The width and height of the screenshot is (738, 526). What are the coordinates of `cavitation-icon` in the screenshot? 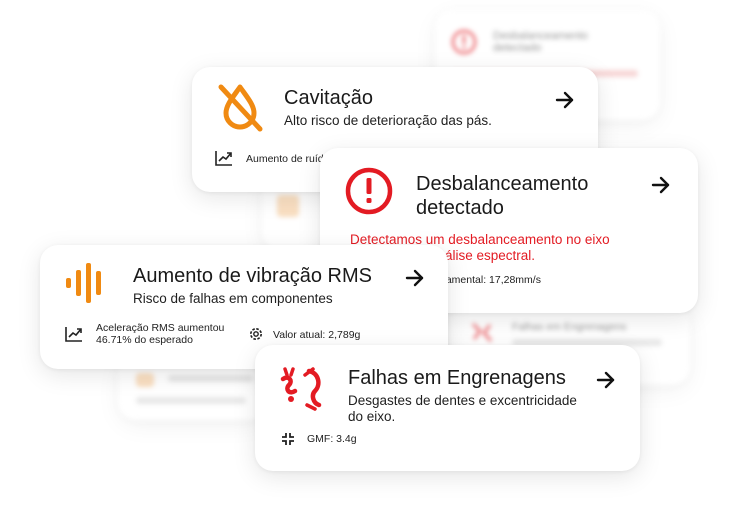 It's located at (240, 108).